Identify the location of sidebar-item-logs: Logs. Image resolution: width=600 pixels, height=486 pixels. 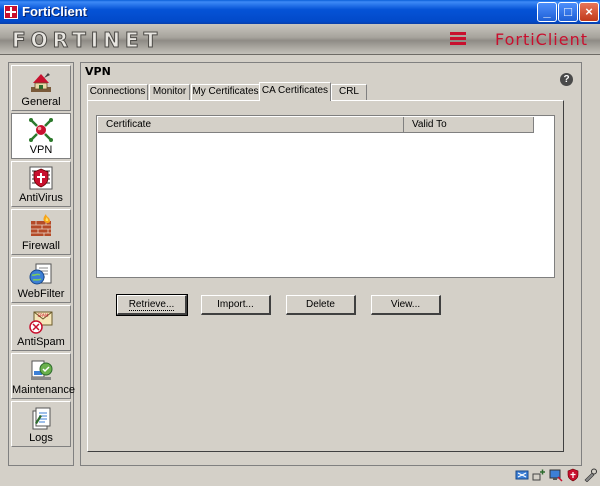
(41, 424).